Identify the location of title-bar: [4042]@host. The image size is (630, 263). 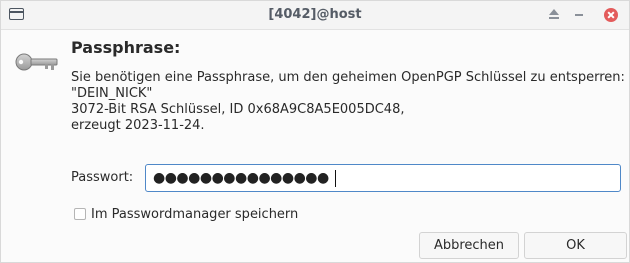
(315, 15).